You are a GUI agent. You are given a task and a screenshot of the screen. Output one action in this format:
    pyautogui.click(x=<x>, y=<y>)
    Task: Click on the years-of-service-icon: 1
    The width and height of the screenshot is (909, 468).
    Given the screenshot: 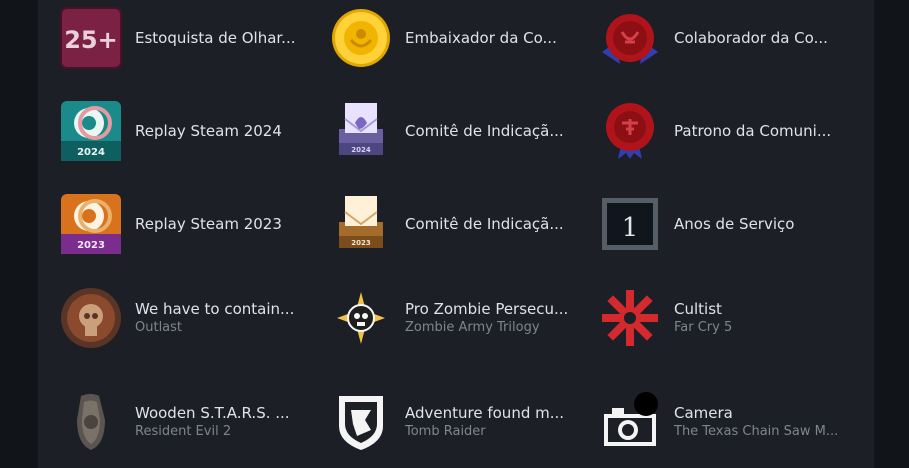 What is the action you would take?
    pyautogui.click(x=630, y=224)
    